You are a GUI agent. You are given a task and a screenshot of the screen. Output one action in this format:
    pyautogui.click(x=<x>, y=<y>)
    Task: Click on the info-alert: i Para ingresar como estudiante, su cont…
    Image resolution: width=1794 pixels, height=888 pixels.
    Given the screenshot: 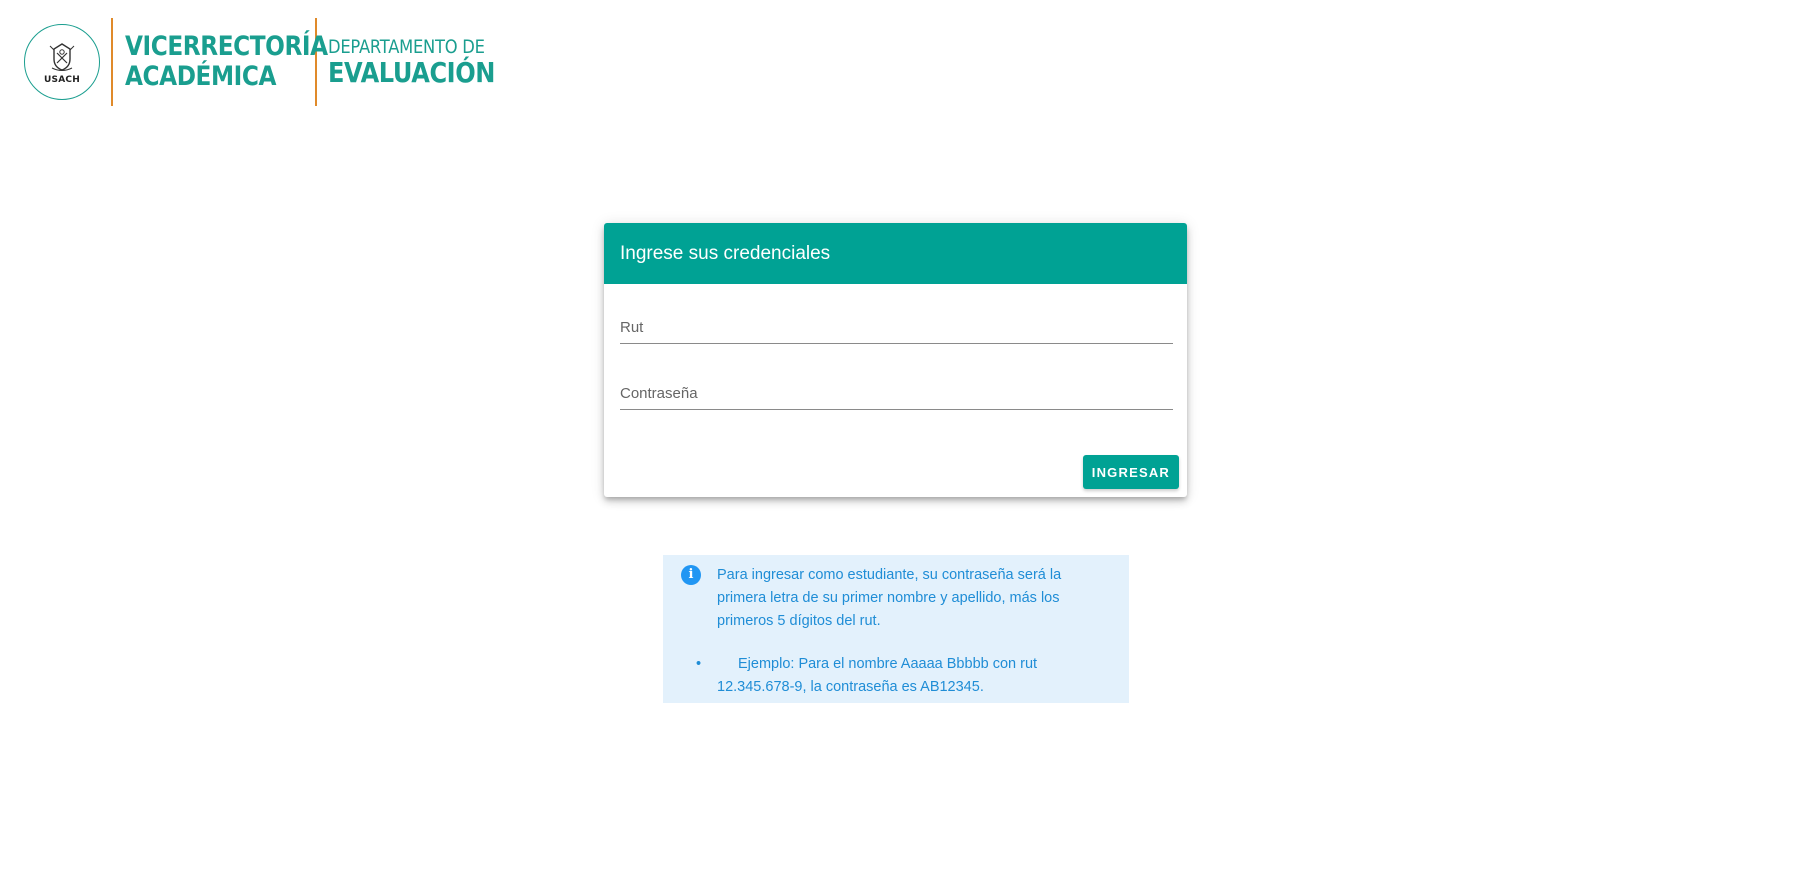 What is the action you would take?
    pyautogui.click(x=896, y=629)
    